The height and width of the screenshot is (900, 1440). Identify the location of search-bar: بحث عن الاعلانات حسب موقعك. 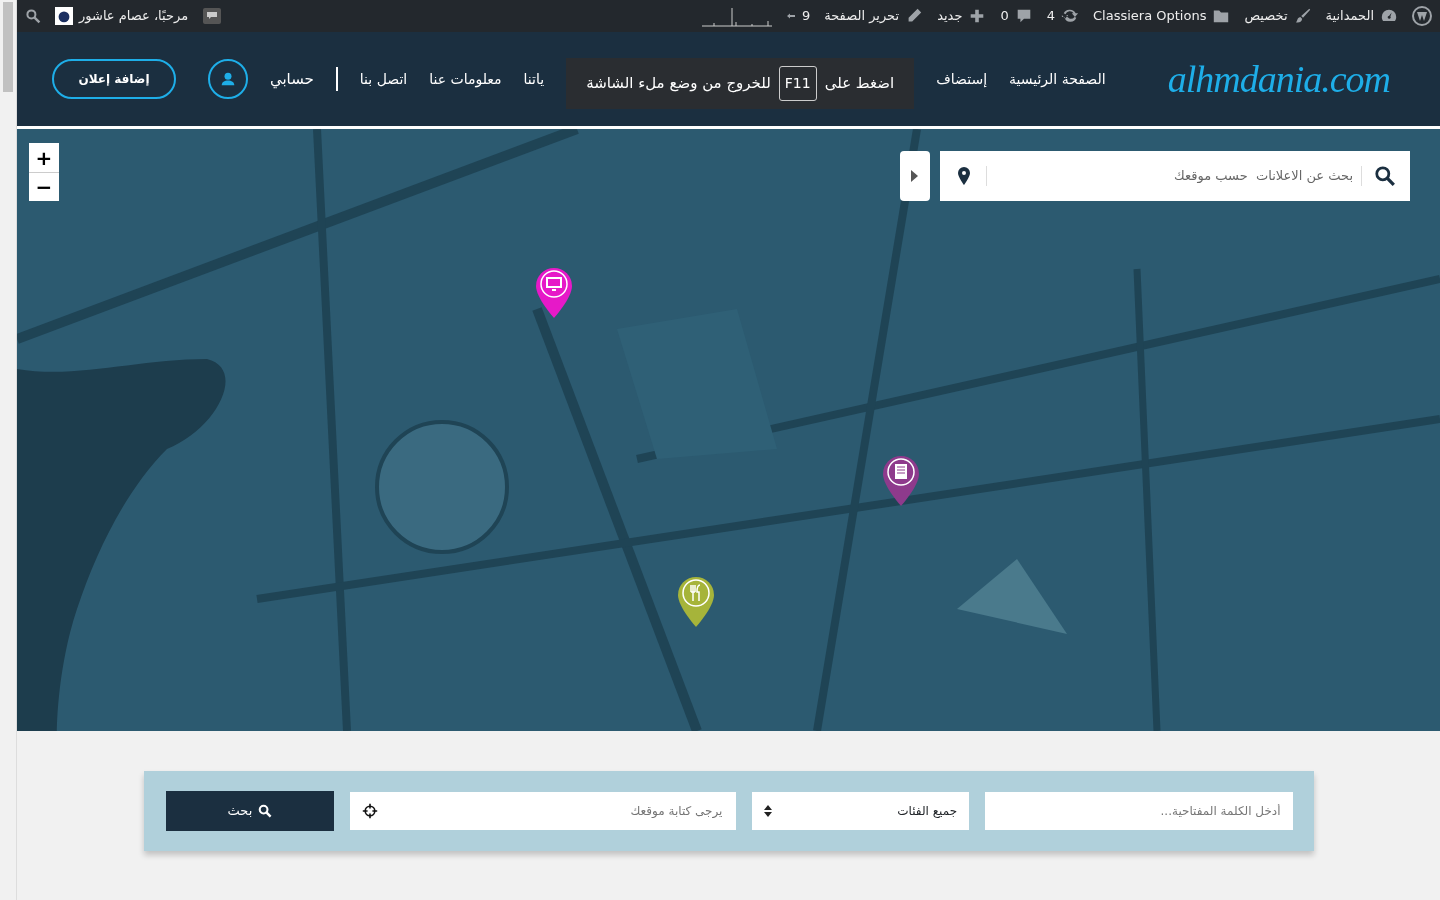
(1175, 176).